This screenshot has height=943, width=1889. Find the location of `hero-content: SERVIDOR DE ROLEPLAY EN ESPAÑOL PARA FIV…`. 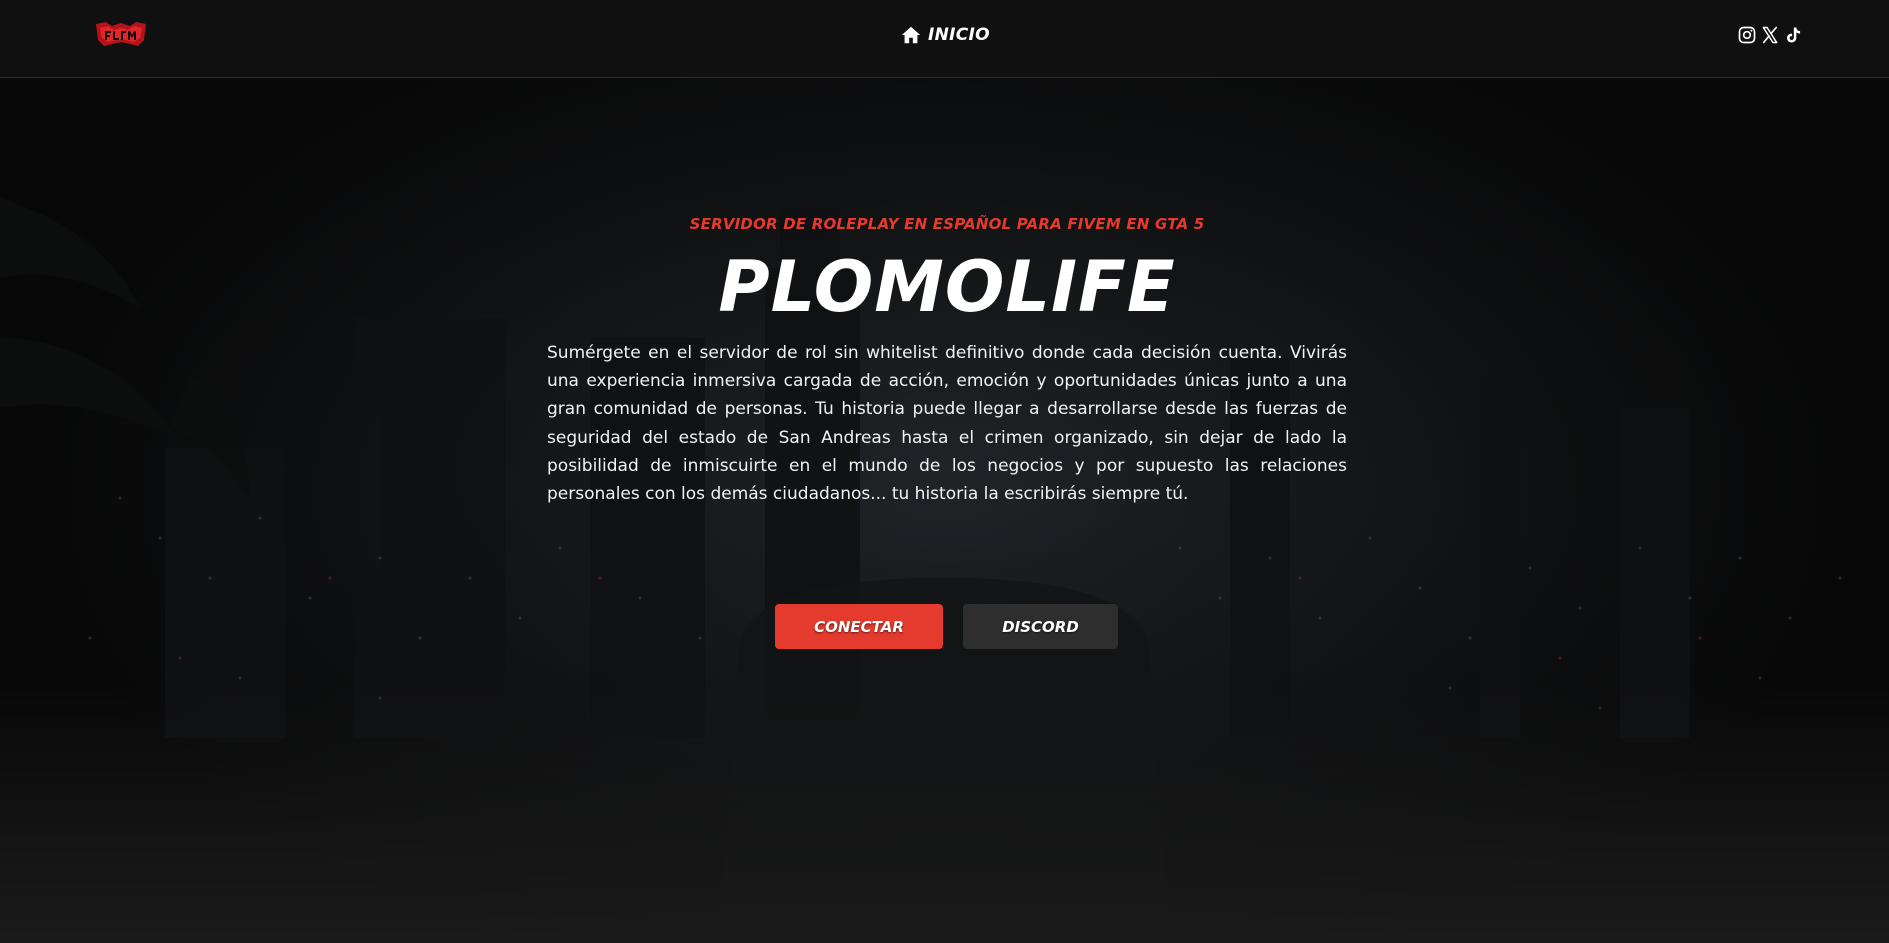

hero-content: SERVIDOR DE ROLEPLAY EN ESPAÑOL PARA FIV… is located at coordinates (947, 360).